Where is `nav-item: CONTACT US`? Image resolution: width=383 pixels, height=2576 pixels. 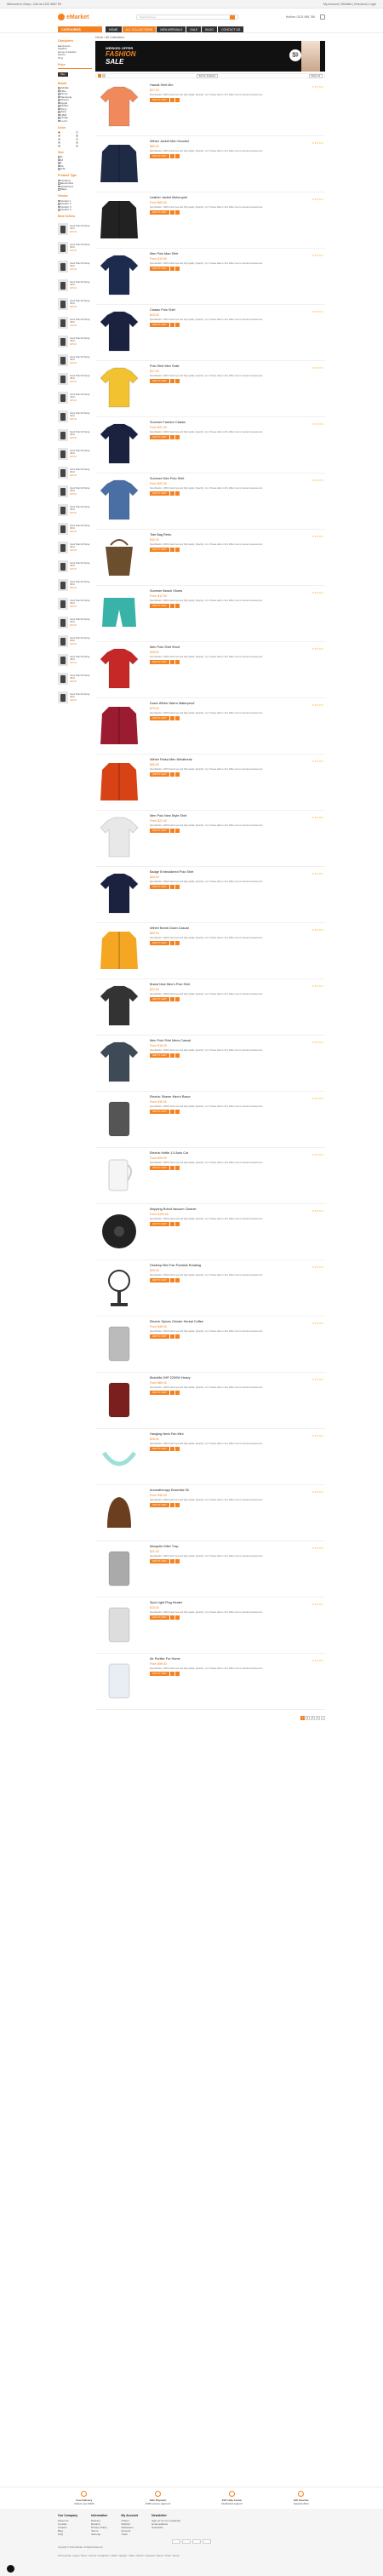 nav-item: CONTACT US is located at coordinates (230, 29).